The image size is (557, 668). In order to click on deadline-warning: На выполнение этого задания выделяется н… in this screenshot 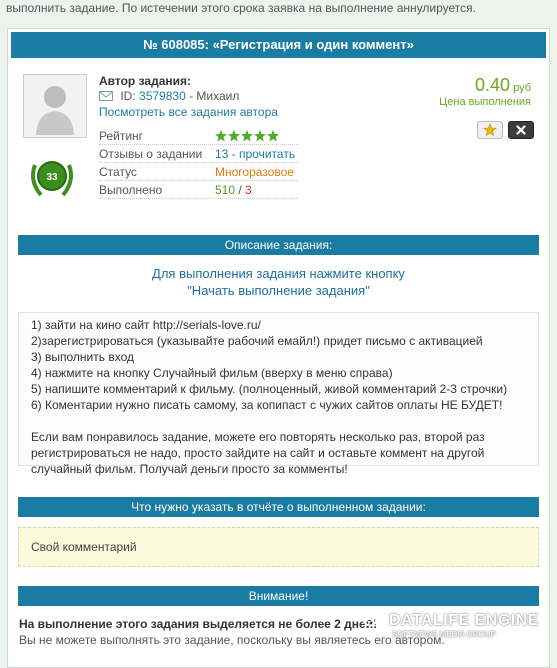, I will do `click(198, 624)`.